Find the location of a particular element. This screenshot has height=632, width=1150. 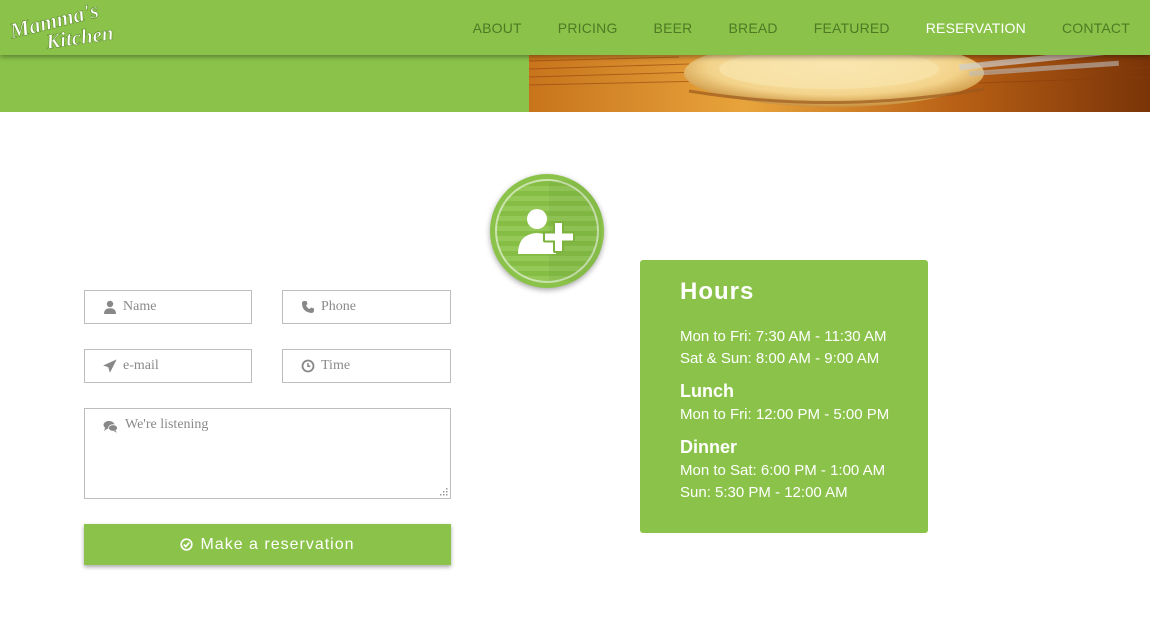

clock-icon is located at coordinates (308, 366).